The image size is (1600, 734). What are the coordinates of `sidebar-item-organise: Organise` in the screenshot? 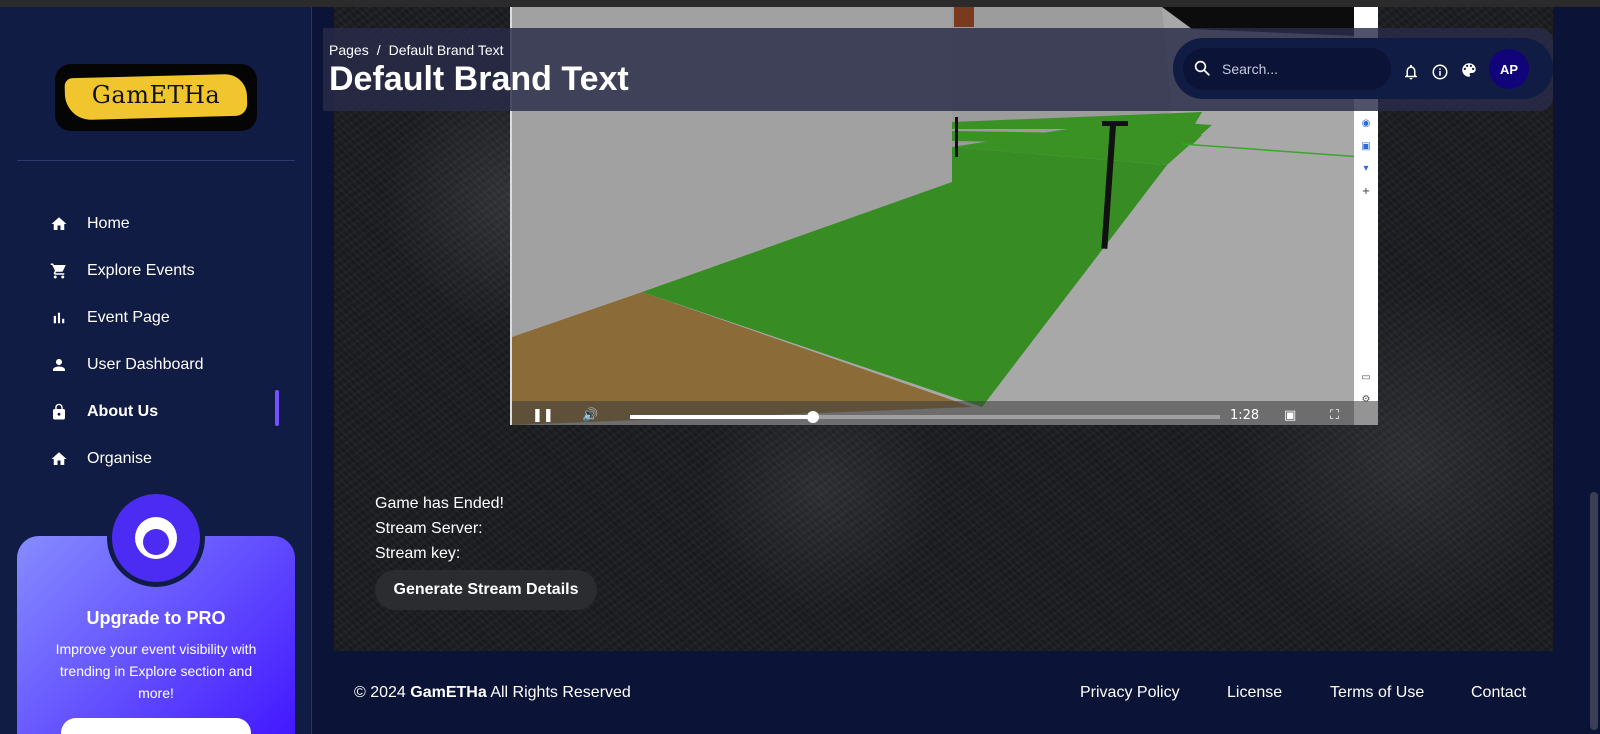 It's located at (168, 459).